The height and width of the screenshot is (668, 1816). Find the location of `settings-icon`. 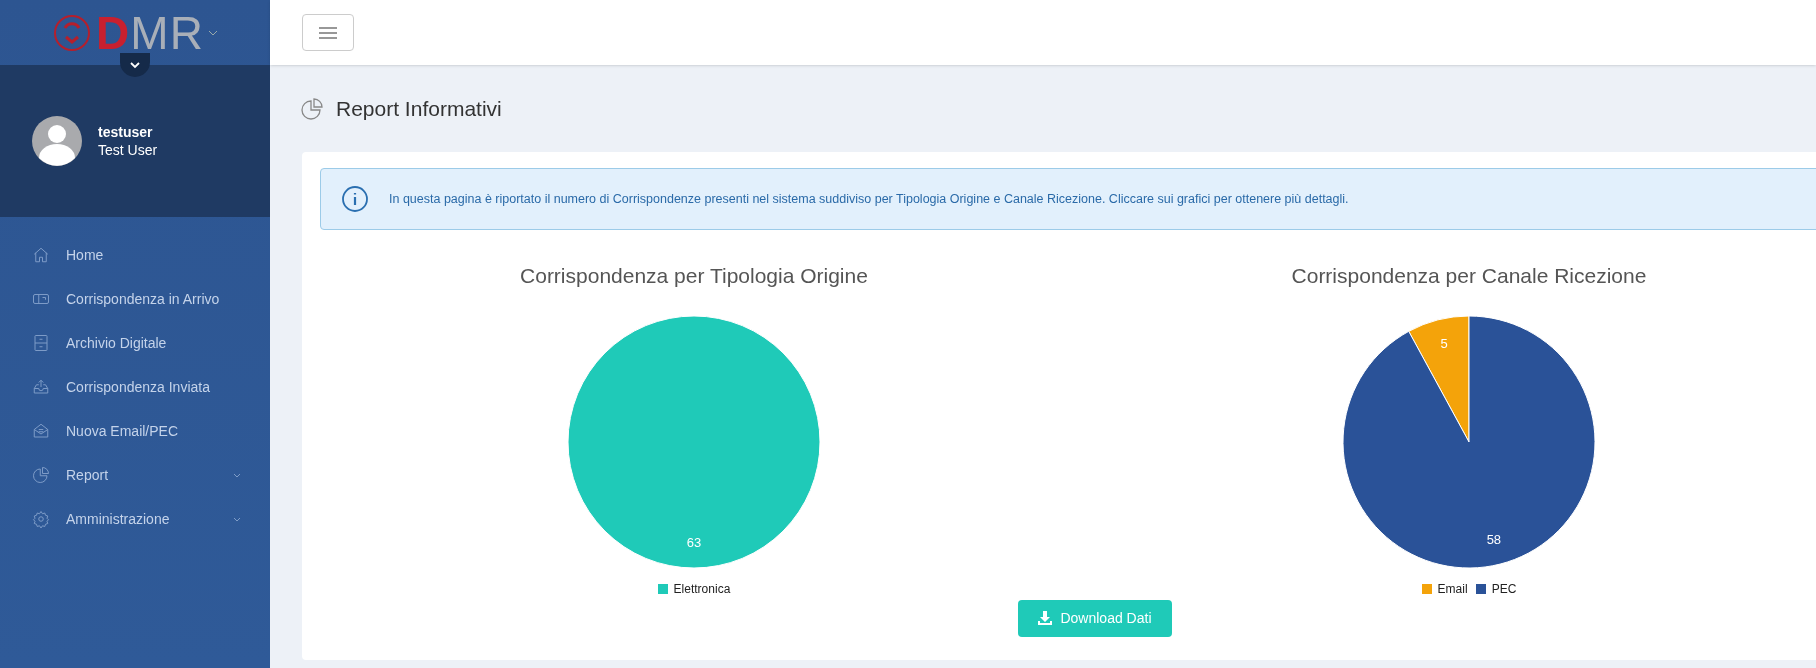

settings-icon is located at coordinates (41, 519).